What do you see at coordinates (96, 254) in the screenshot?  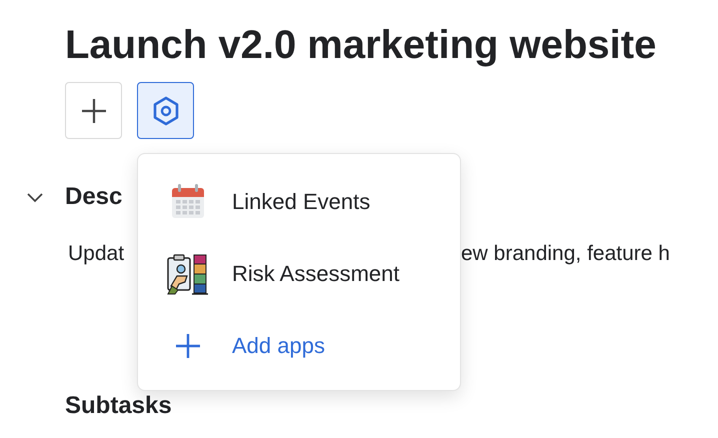 I see `description-text: Updat` at bounding box center [96, 254].